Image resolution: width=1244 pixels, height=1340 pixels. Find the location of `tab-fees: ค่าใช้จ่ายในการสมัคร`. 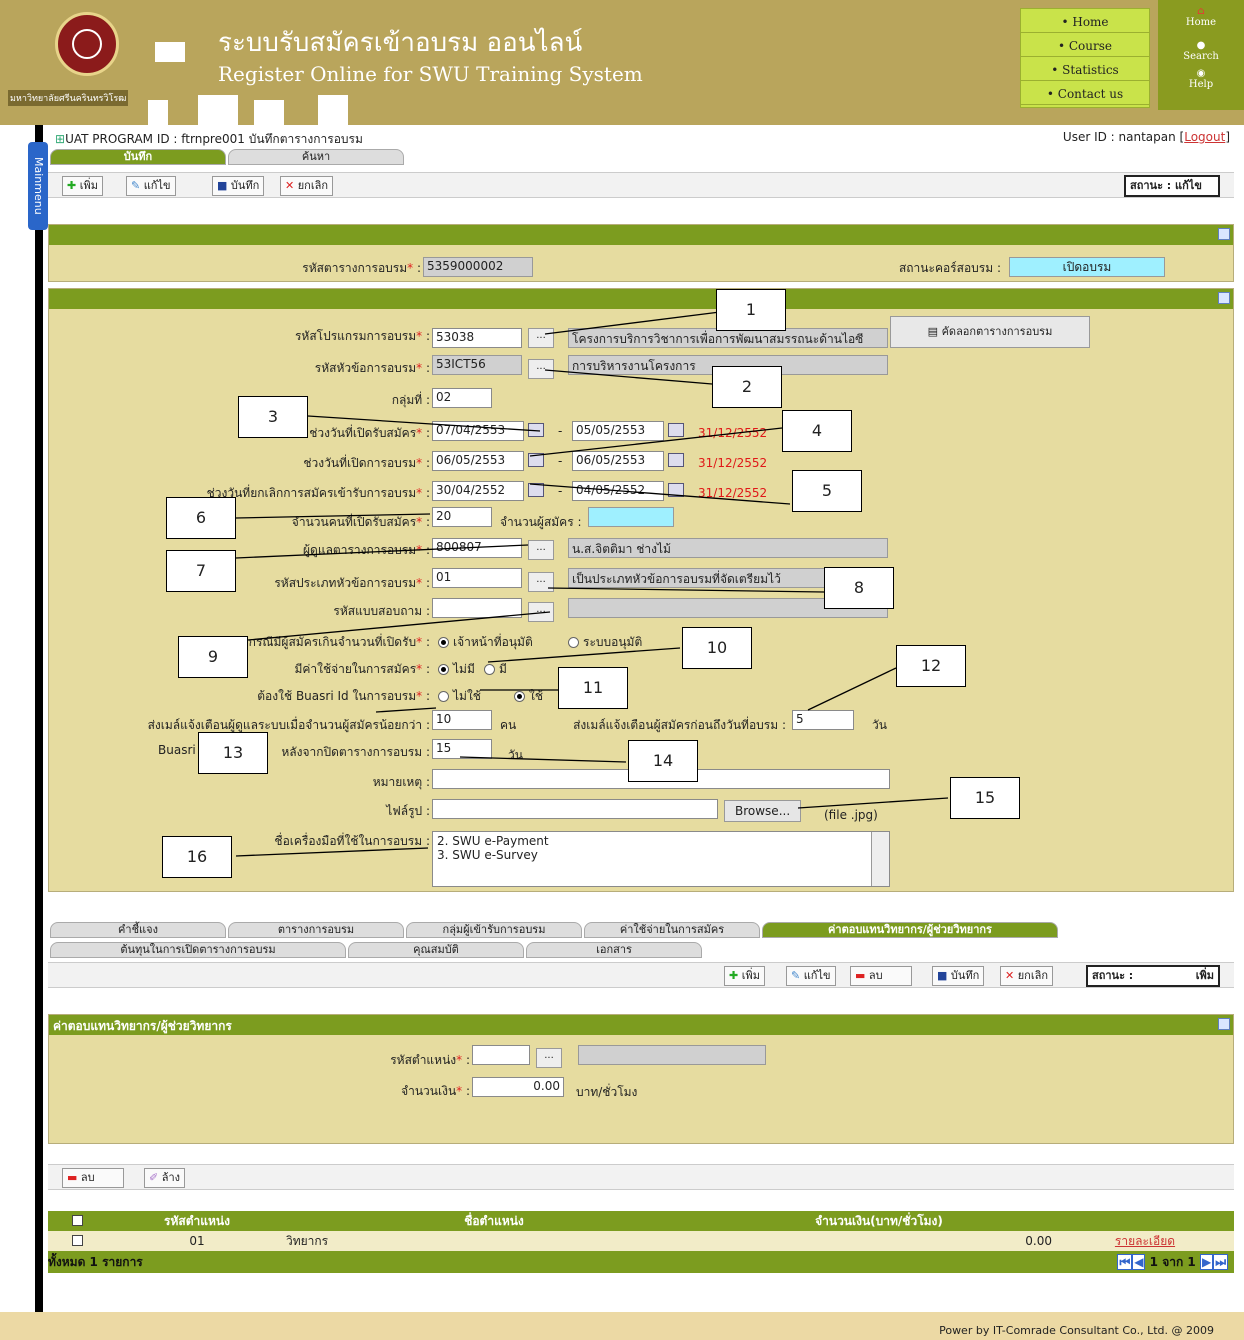

tab-fees: ค่าใช้จ่ายในการสมัคร is located at coordinates (672, 930).